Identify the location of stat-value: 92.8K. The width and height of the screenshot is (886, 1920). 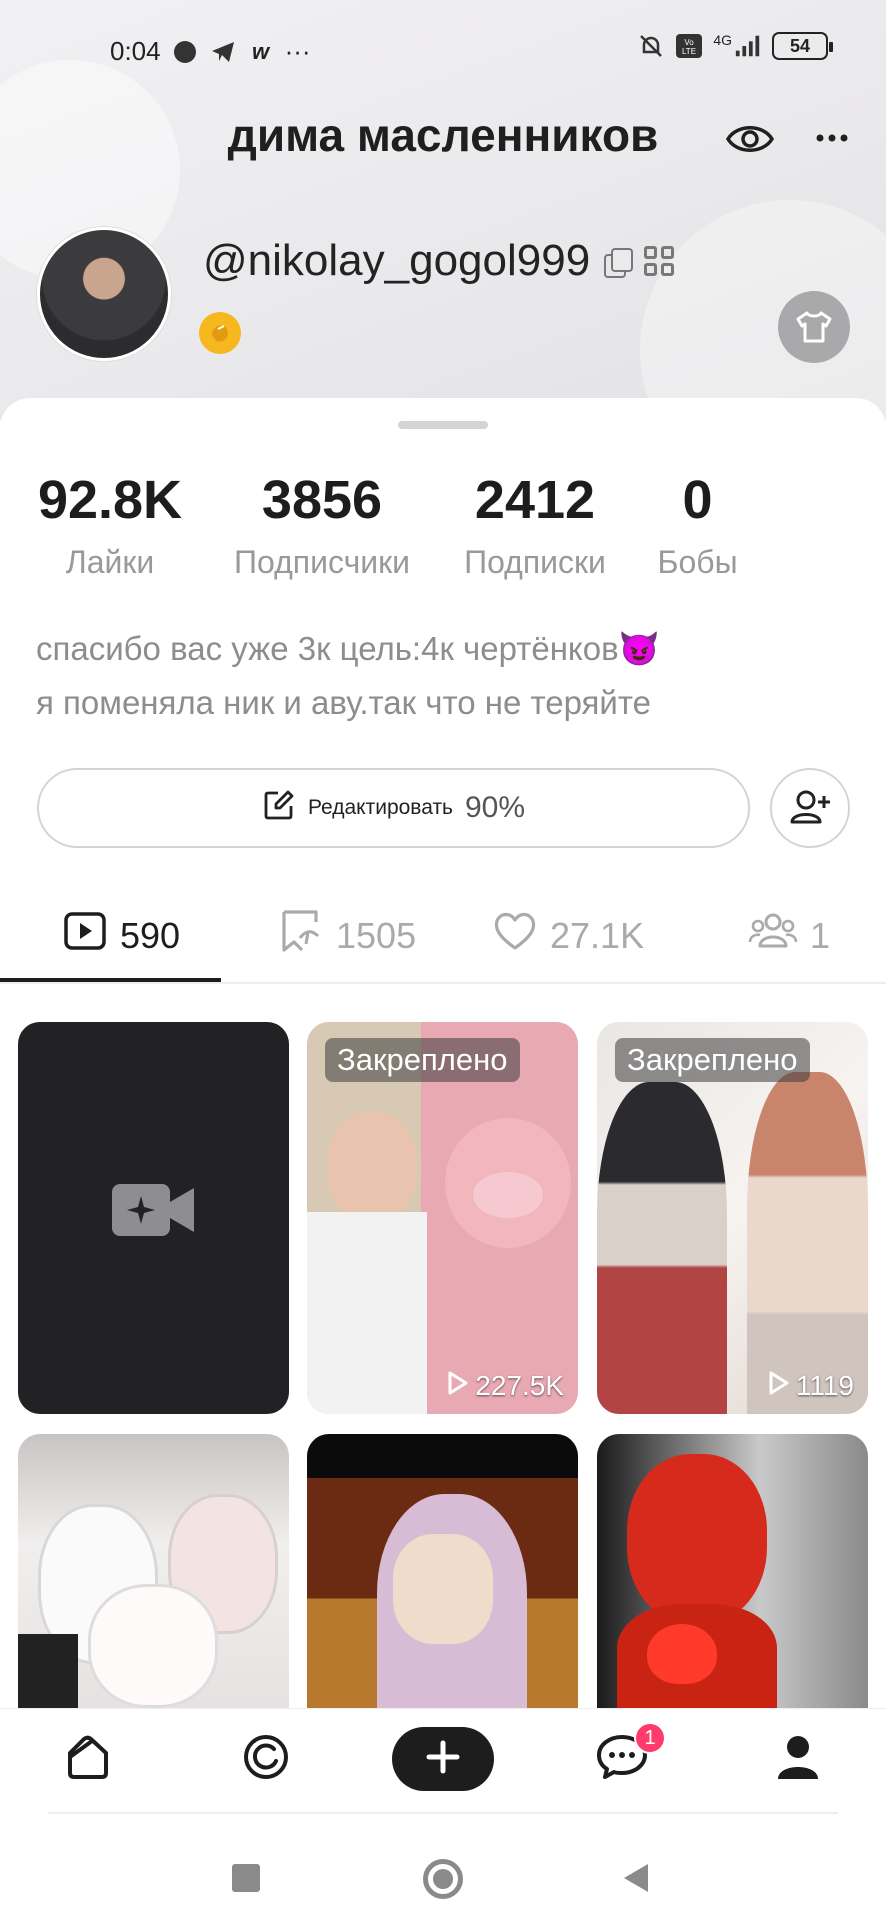
(110, 500).